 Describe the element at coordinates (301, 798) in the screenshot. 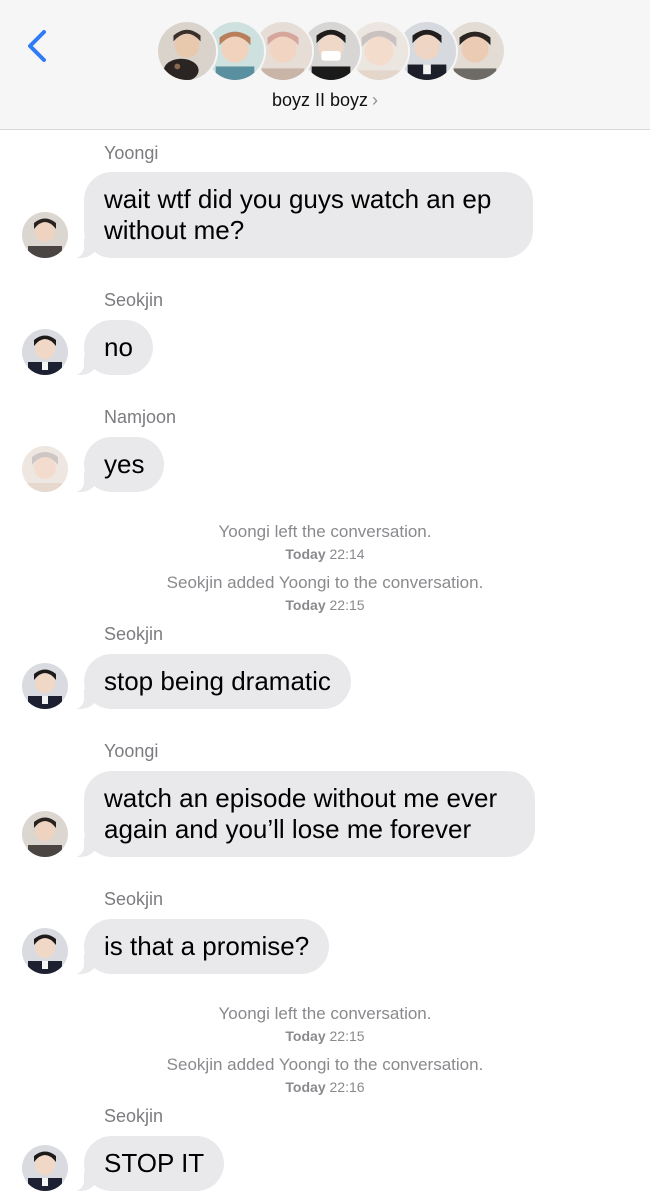

I see `message-text-line: watch an episode without me ever` at that location.